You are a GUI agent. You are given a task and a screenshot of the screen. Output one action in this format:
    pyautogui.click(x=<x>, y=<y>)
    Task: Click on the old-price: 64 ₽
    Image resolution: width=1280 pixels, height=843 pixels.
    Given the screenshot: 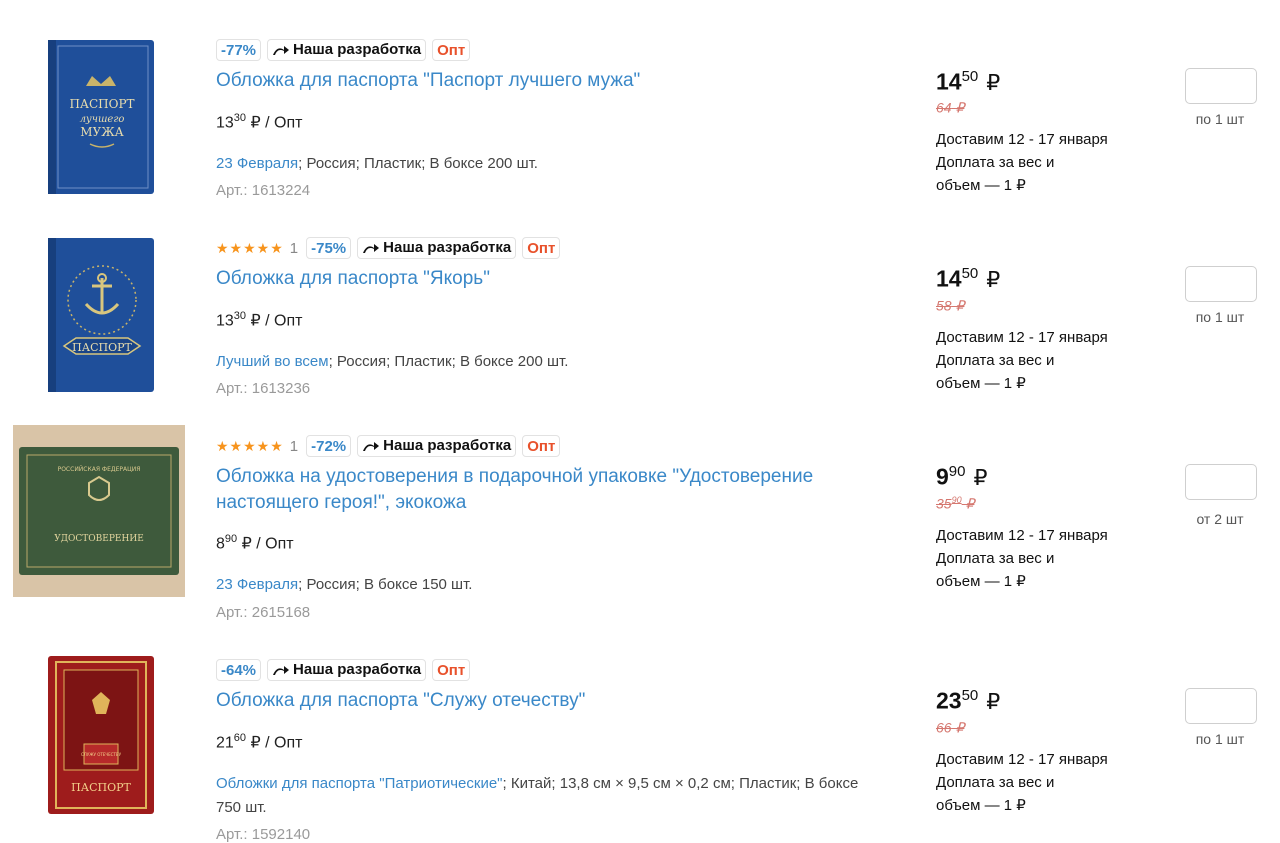 What is the action you would take?
    pyautogui.click(x=950, y=107)
    